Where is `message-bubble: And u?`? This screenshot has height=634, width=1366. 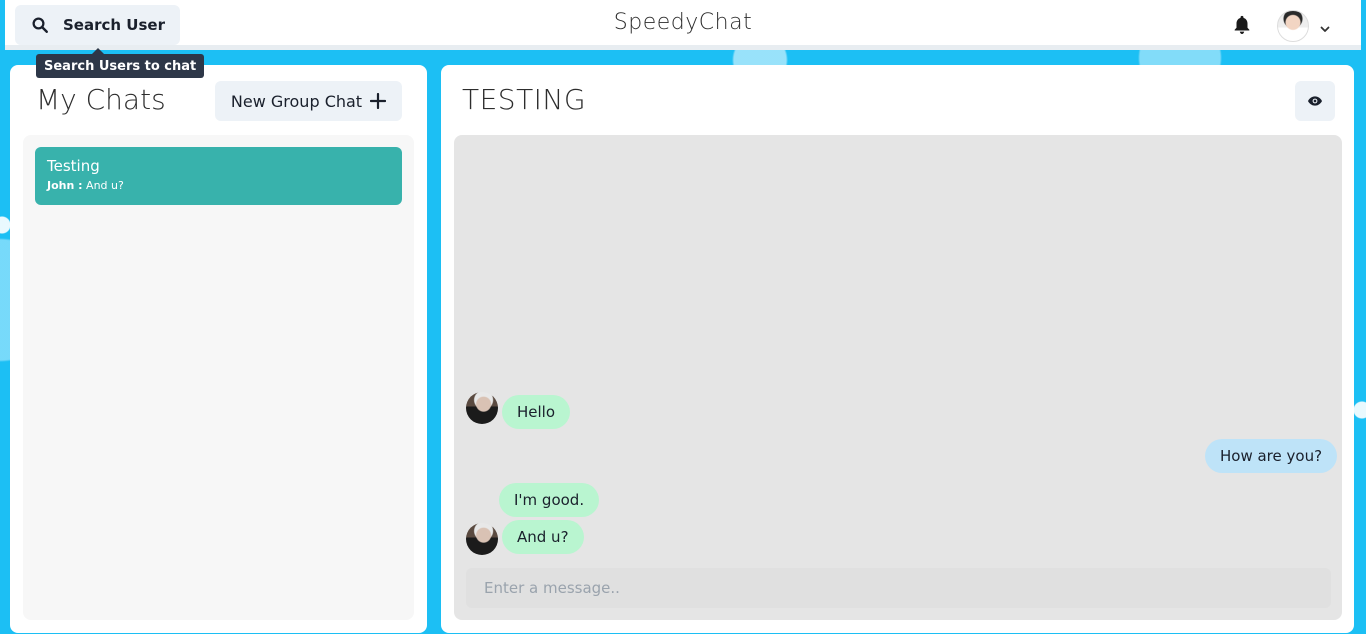
message-bubble: And u? is located at coordinates (543, 537).